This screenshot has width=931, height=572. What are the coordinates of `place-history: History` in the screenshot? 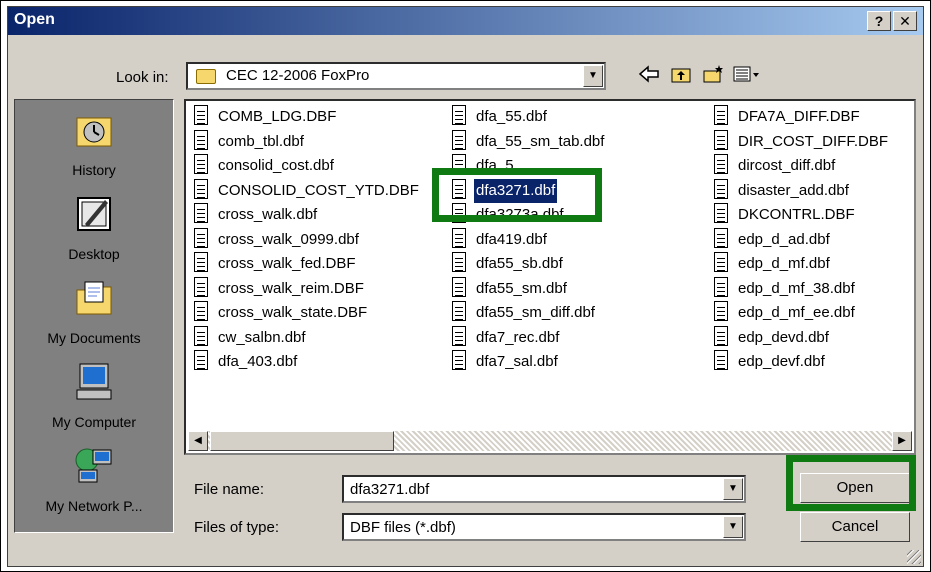 It's located at (94, 148).